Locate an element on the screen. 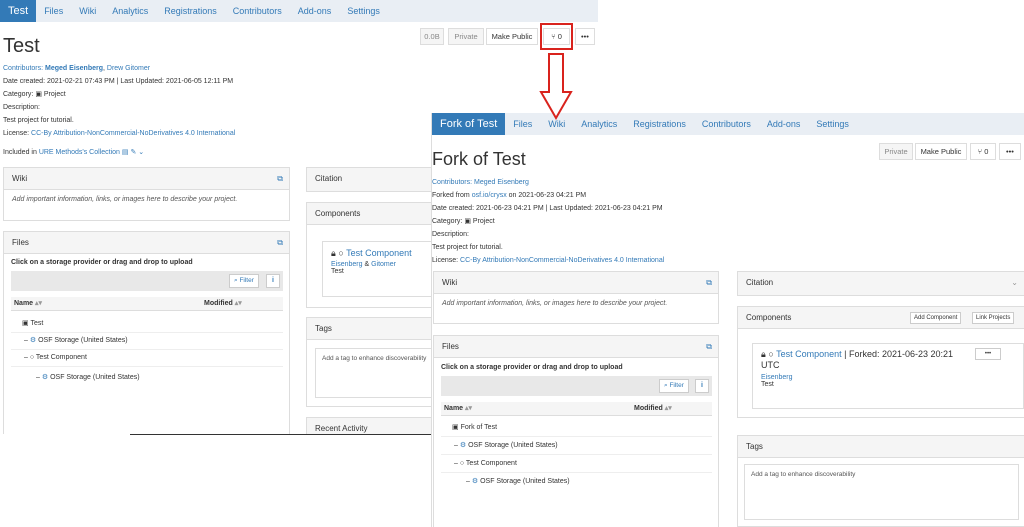 Image resolution: width=1024 pixels, height=527 pixels. link-projects-button: Link Projects is located at coordinates (993, 318).